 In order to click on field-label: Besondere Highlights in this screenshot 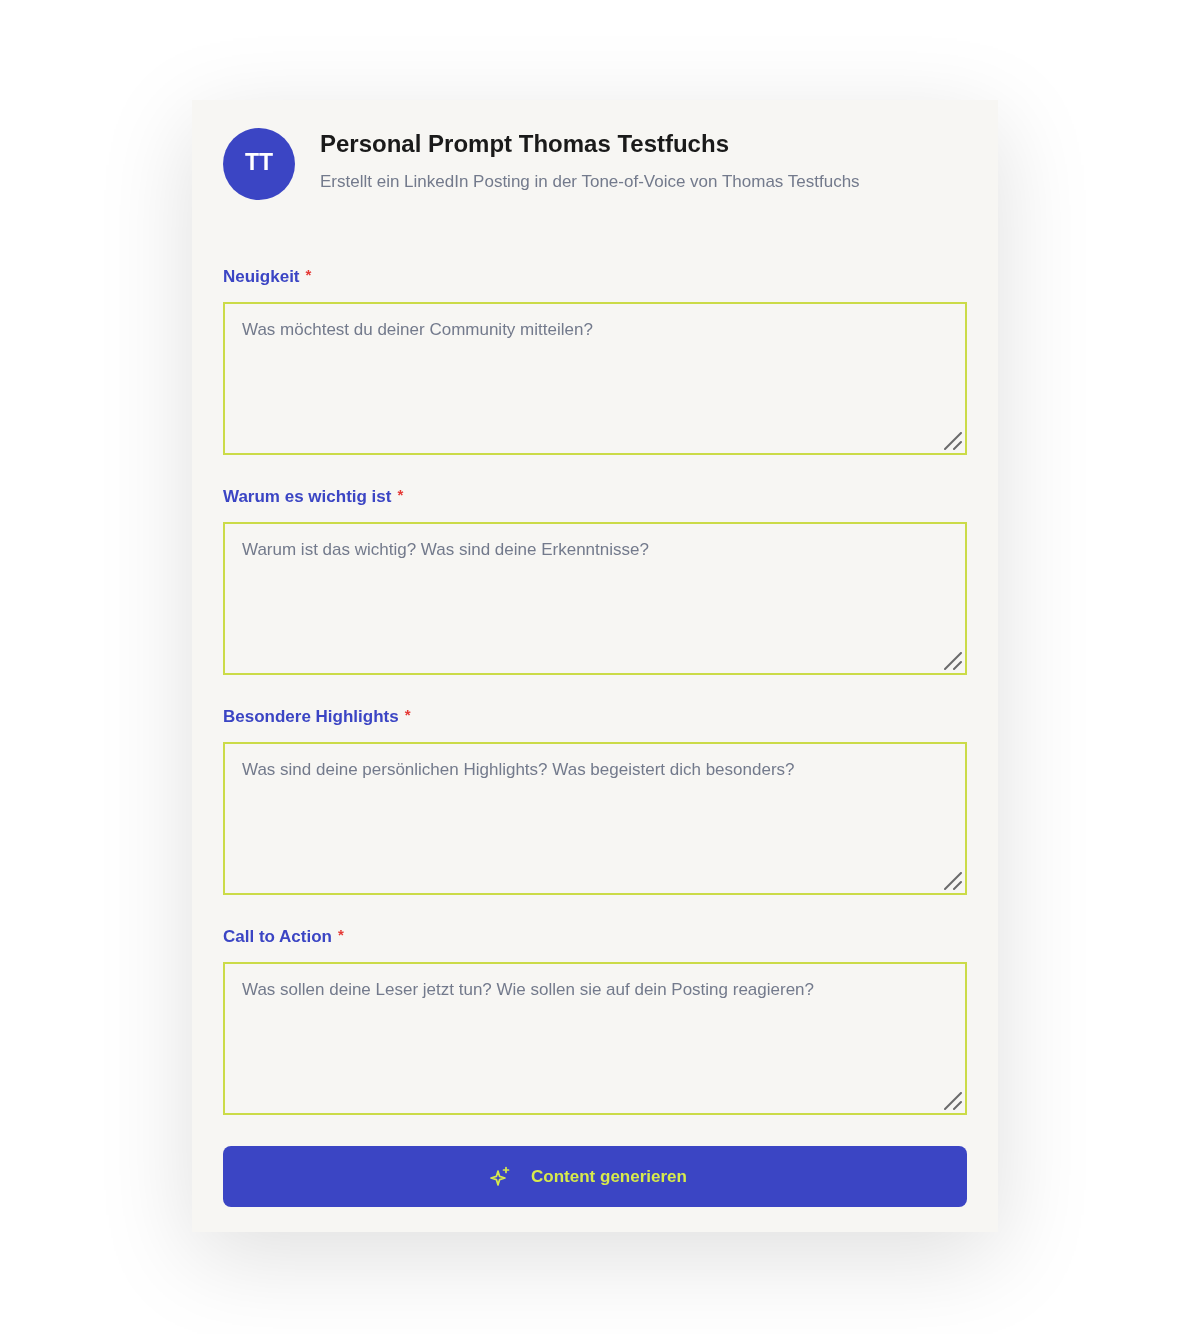, I will do `click(311, 717)`.